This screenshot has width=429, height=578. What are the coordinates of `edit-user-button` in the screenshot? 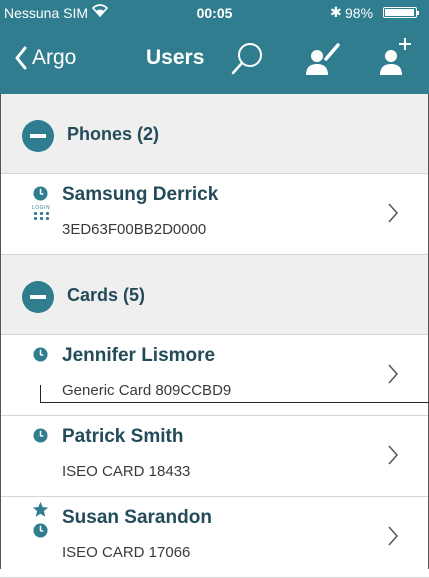 It's located at (323, 59).